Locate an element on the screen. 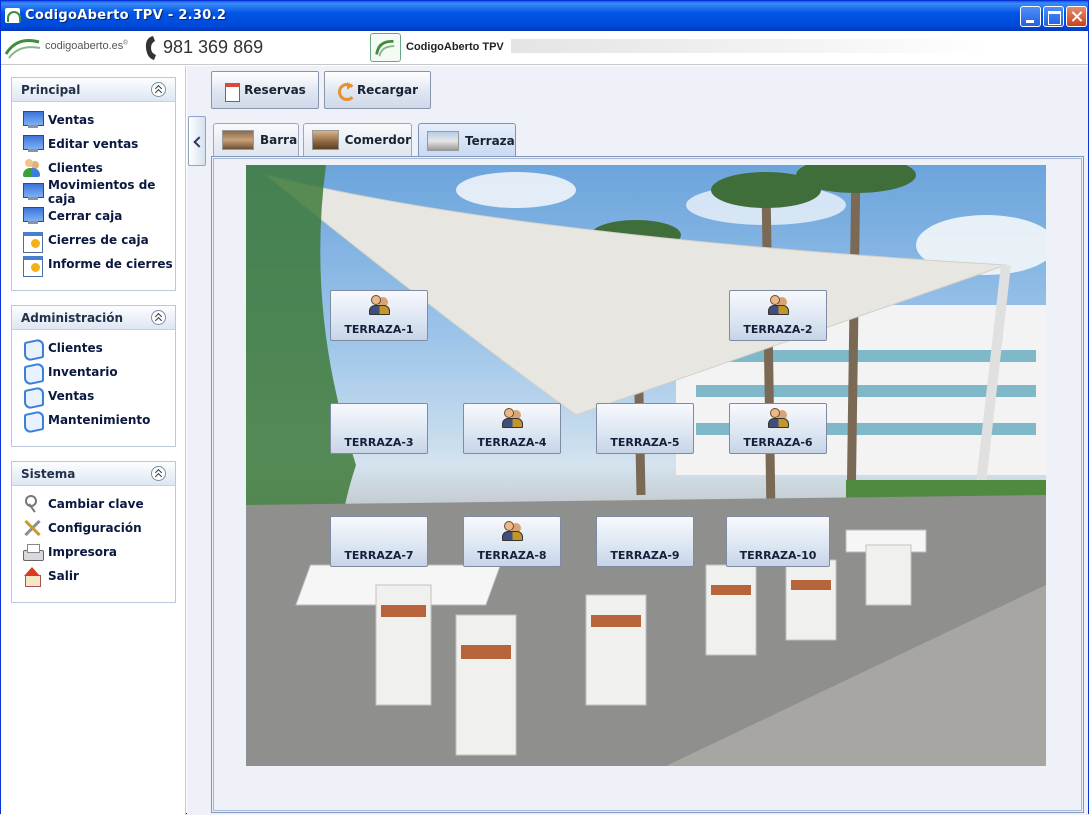 This screenshot has height=815, width=1089. sidebar-item-label: Configuración is located at coordinates (95, 528).